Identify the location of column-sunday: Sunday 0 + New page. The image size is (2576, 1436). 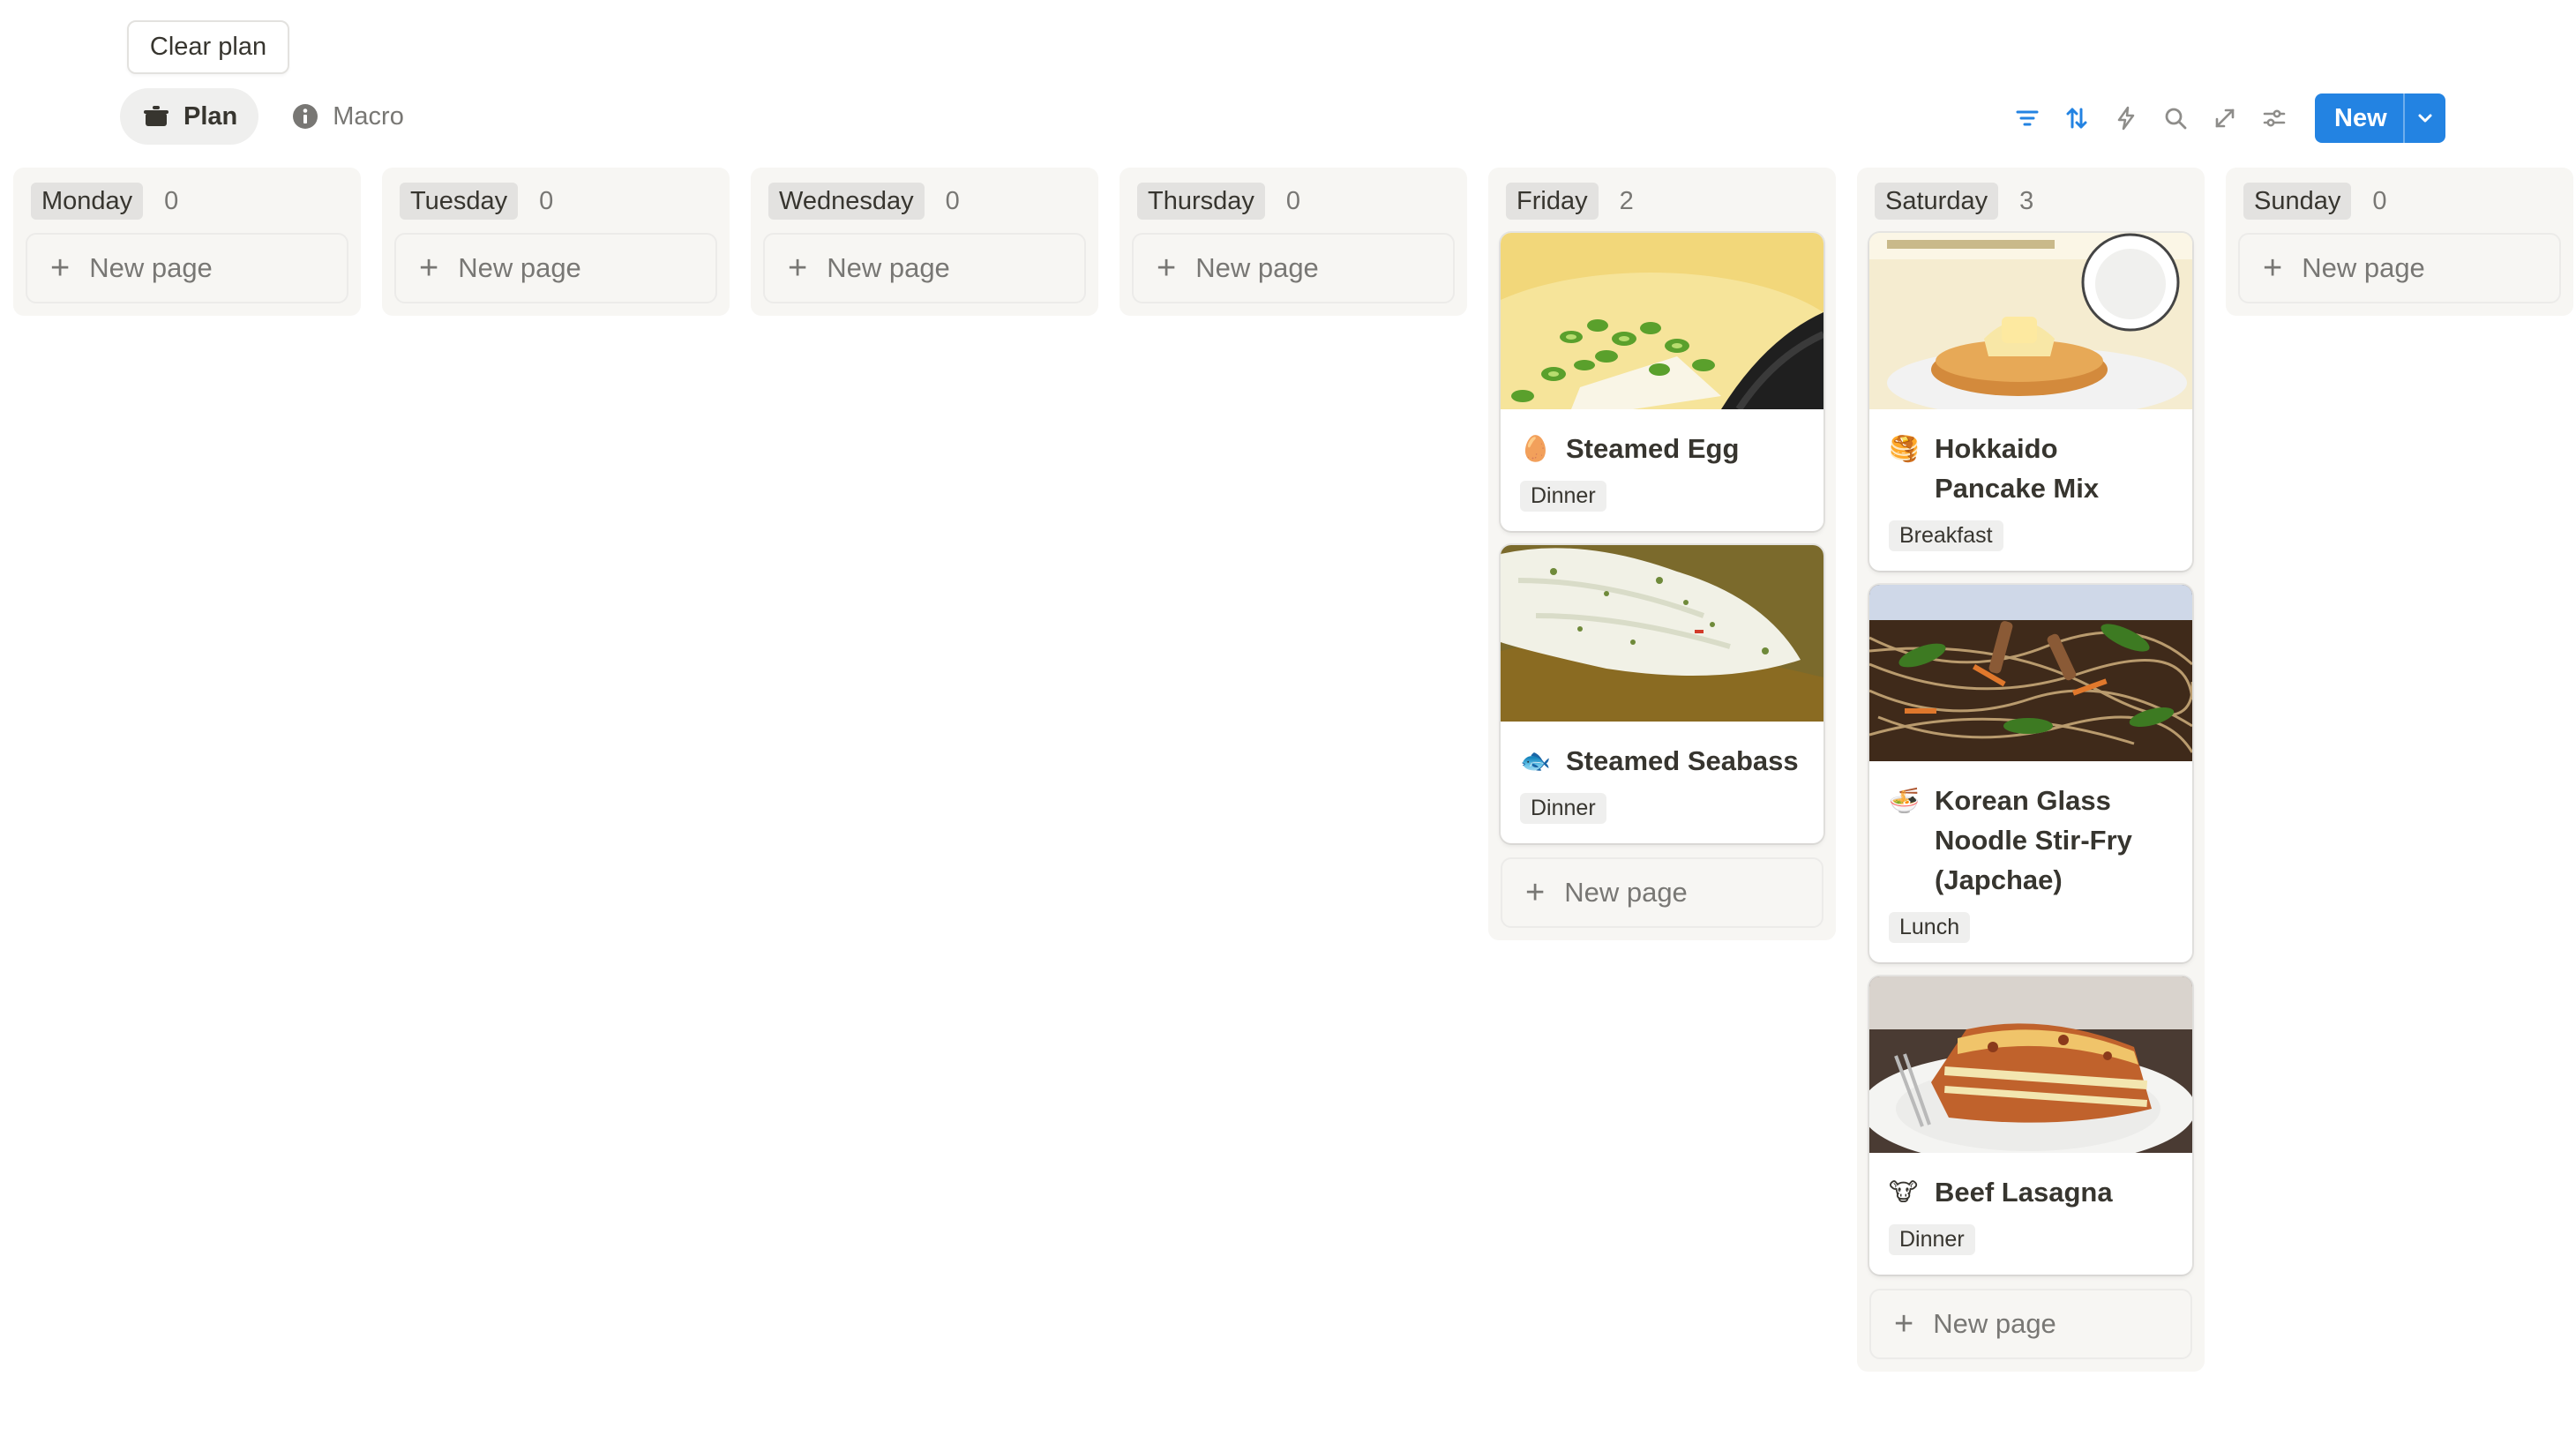
(2400, 242).